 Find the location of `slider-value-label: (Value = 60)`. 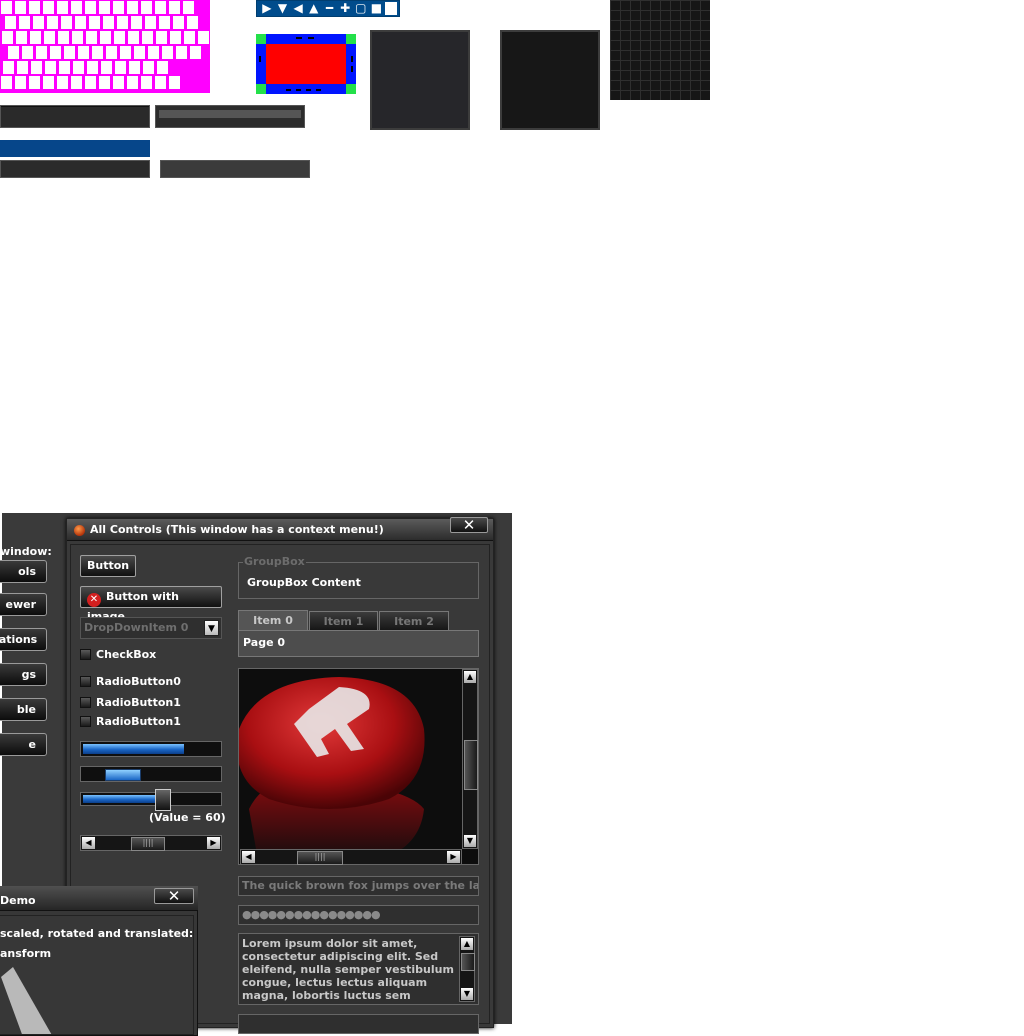

slider-value-label: (Value = 60) is located at coordinates (187, 817).